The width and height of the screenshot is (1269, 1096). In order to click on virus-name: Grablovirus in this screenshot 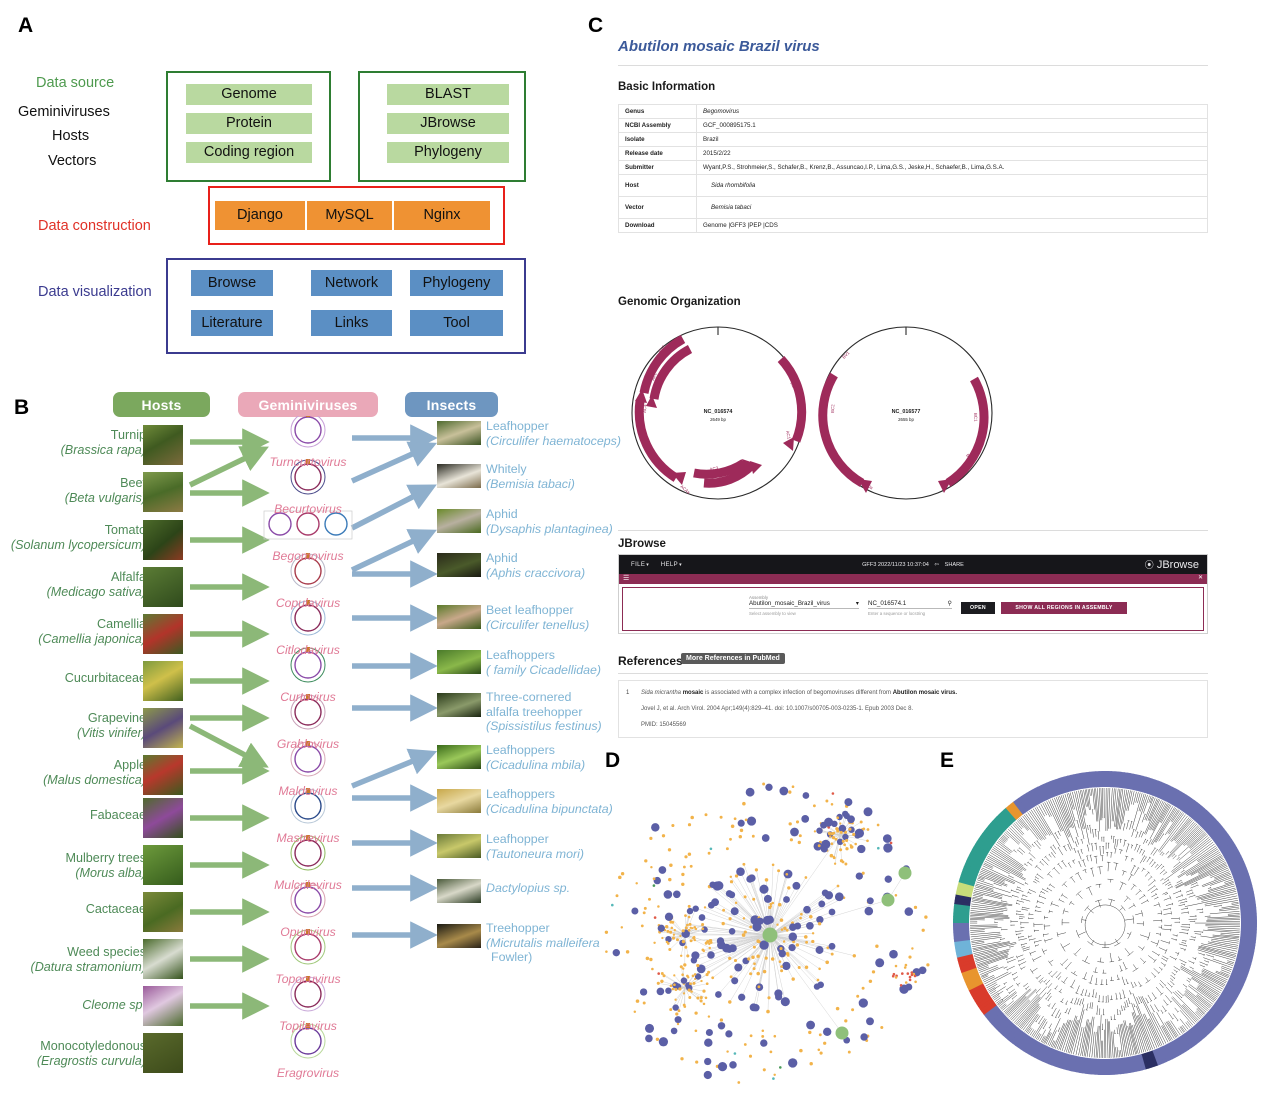, I will do `click(308, 744)`.